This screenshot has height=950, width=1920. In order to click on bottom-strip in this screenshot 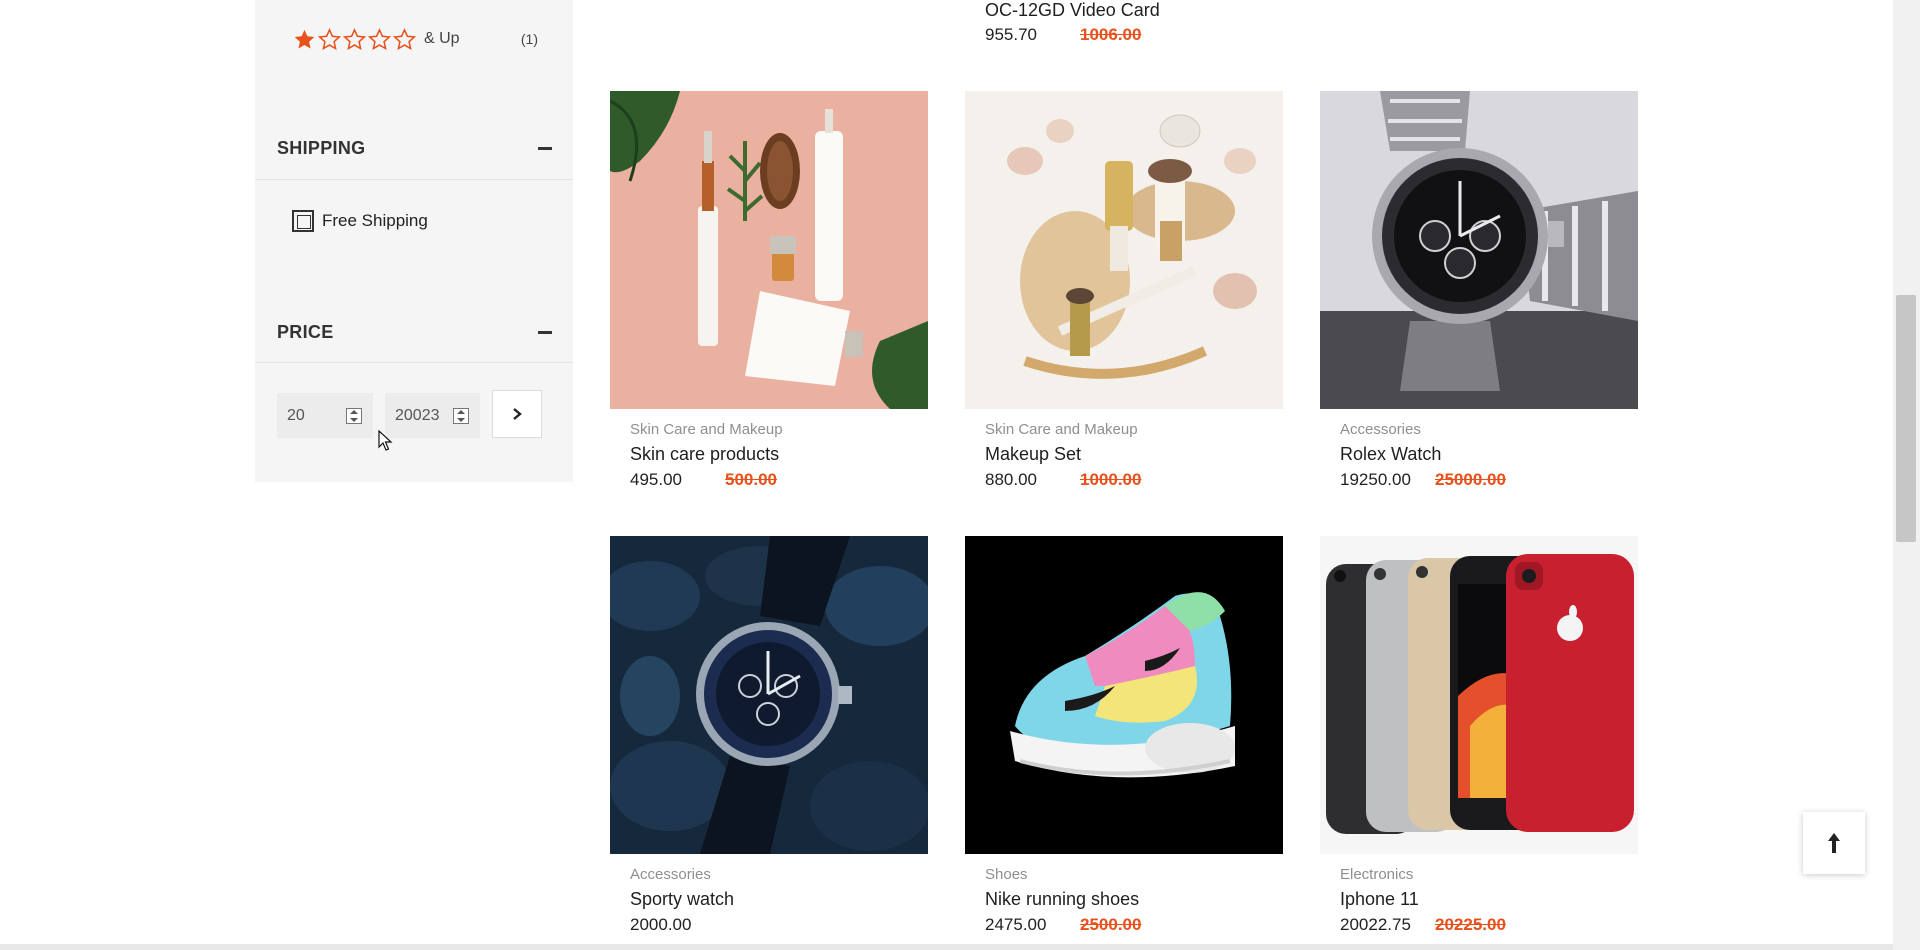, I will do `click(946, 947)`.